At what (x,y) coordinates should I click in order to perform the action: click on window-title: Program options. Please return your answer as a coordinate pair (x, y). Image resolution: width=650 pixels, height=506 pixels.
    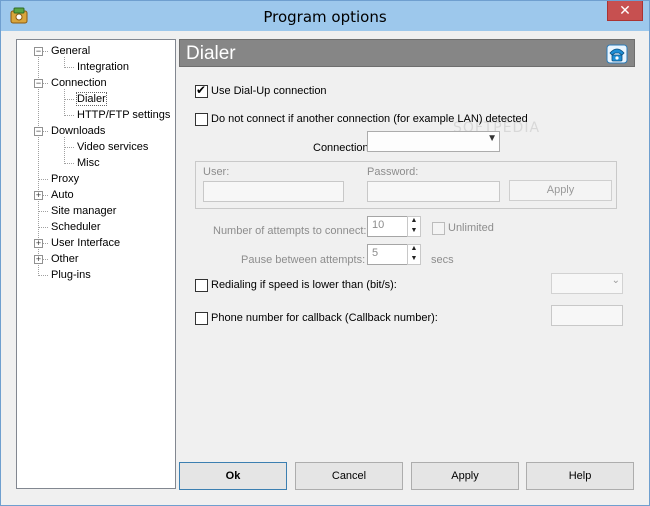
    Looking at the image, I should click on (325, 17).